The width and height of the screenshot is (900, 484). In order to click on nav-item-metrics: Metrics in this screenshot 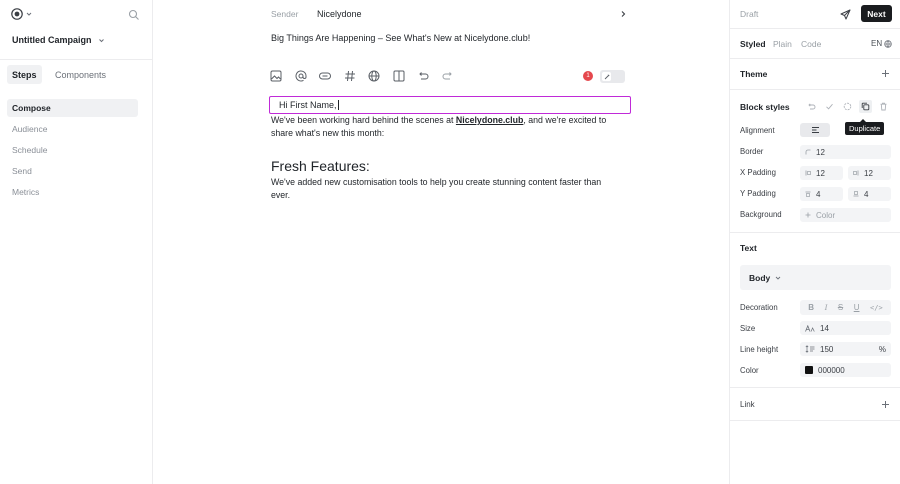, I will do `click(72, 192)`.